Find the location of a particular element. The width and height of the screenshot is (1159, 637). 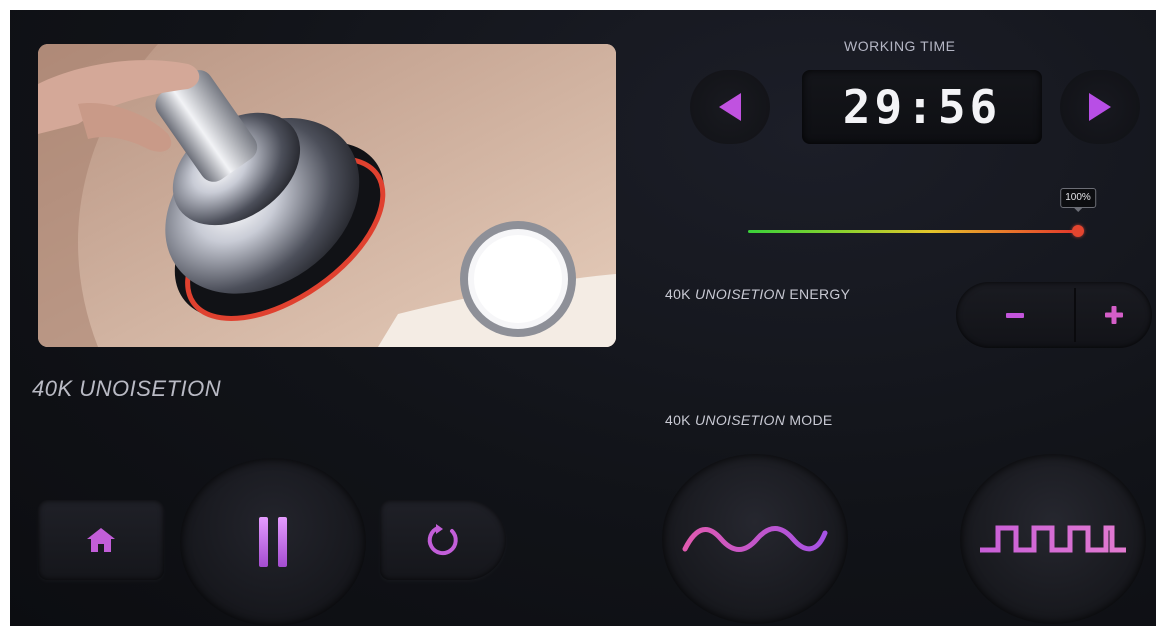

replay-button is located at coordinates (443, 540).